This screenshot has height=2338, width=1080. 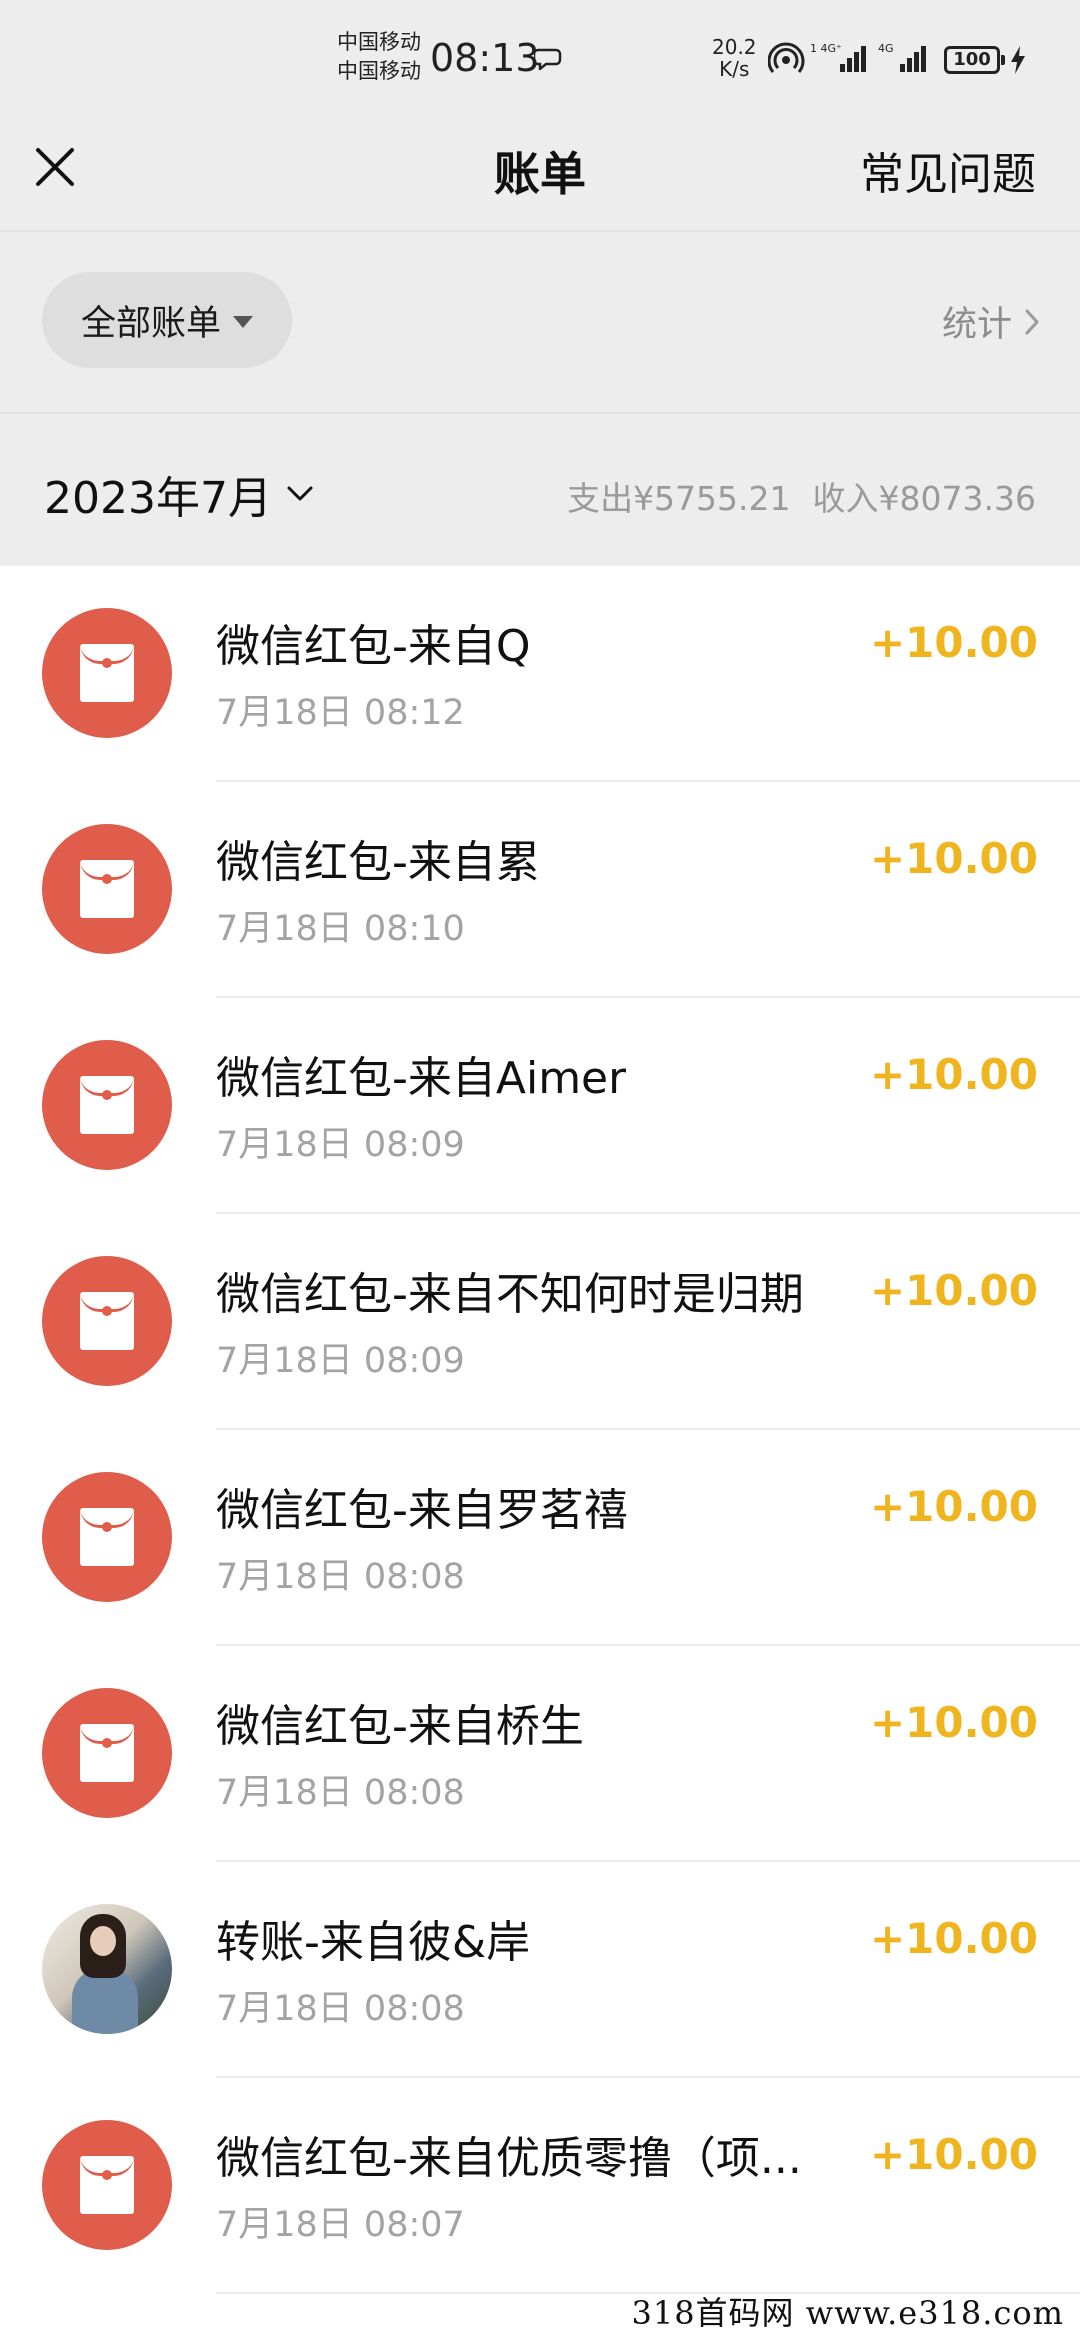 I want to click on speed-unit: K/s, so click(x=734, y=69).